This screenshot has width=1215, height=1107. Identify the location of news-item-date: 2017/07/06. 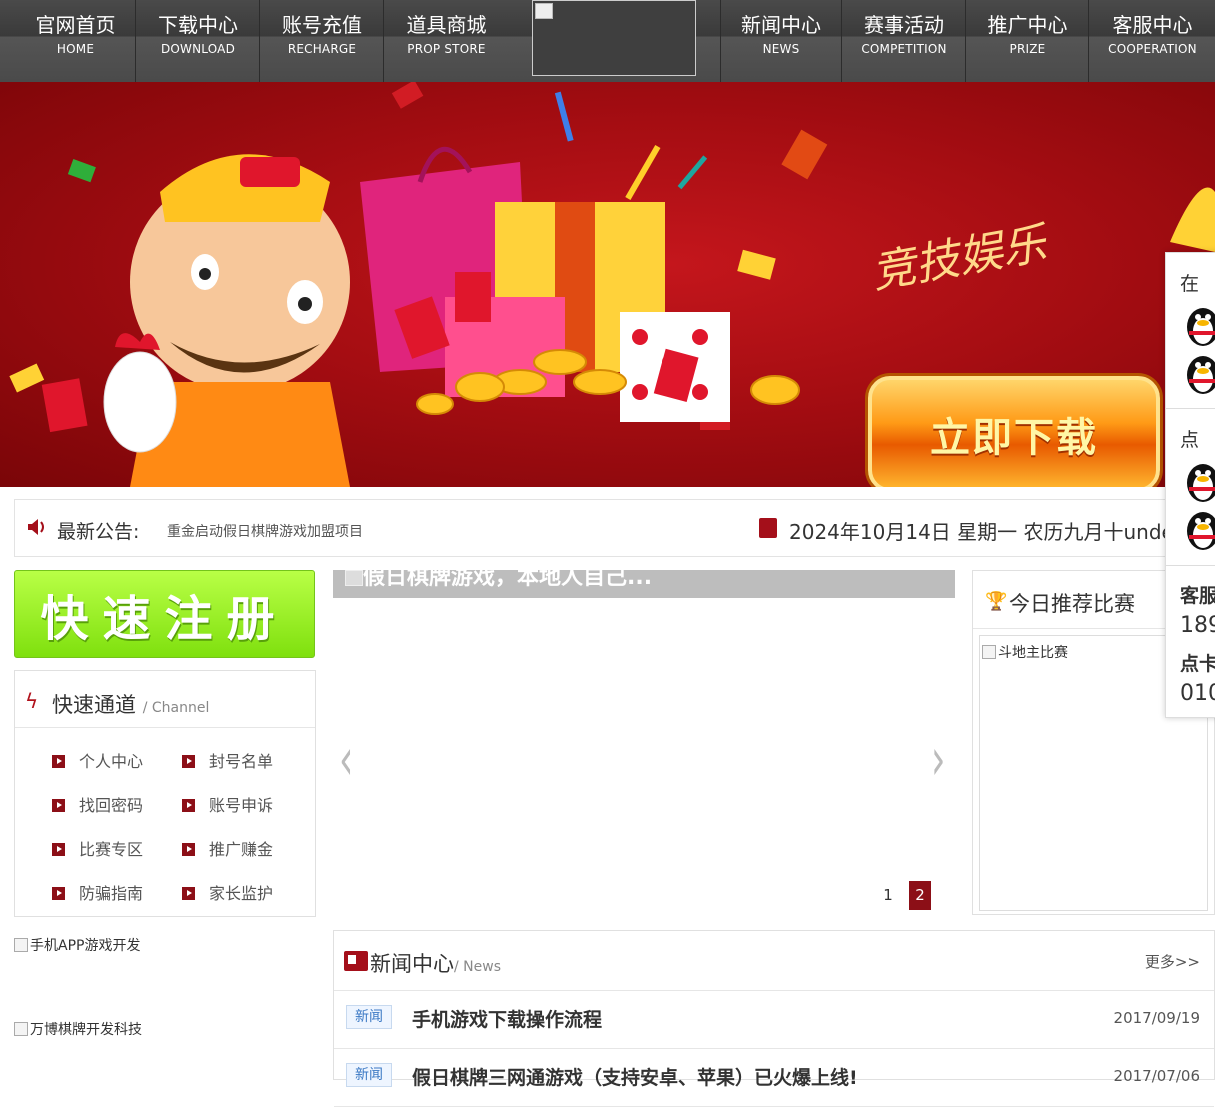
(1156, 1076).